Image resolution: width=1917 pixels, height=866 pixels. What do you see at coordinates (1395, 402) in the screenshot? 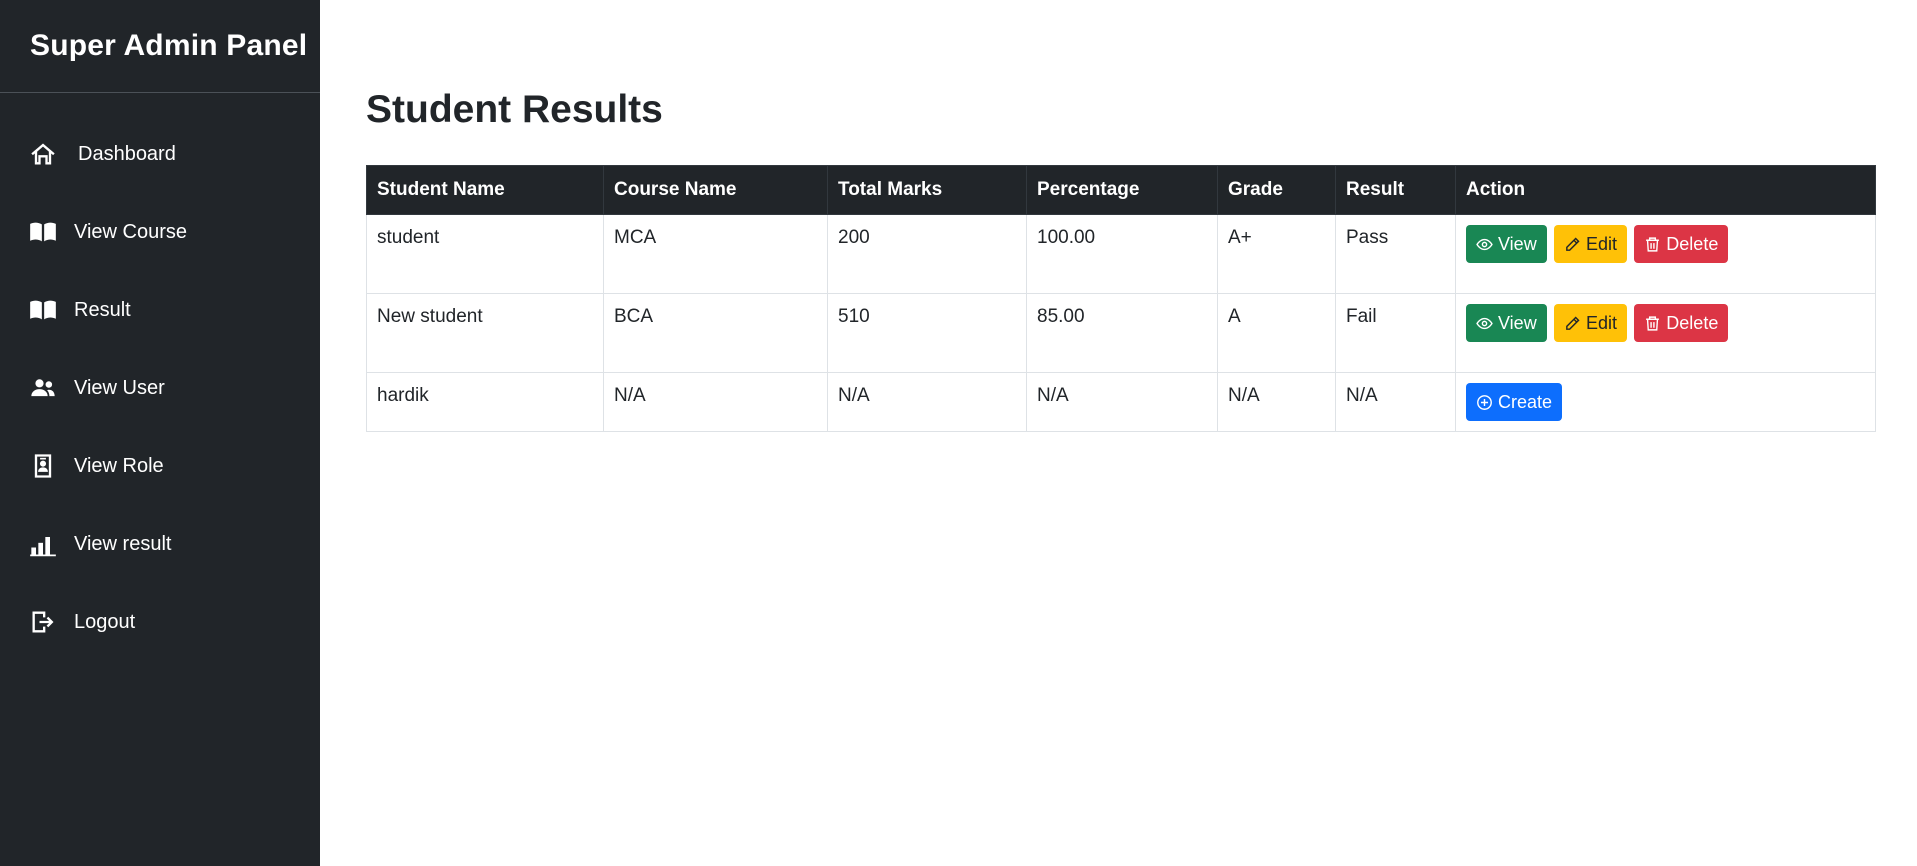
I see `cell-result: N/A` at bounding box center [1395, 402].